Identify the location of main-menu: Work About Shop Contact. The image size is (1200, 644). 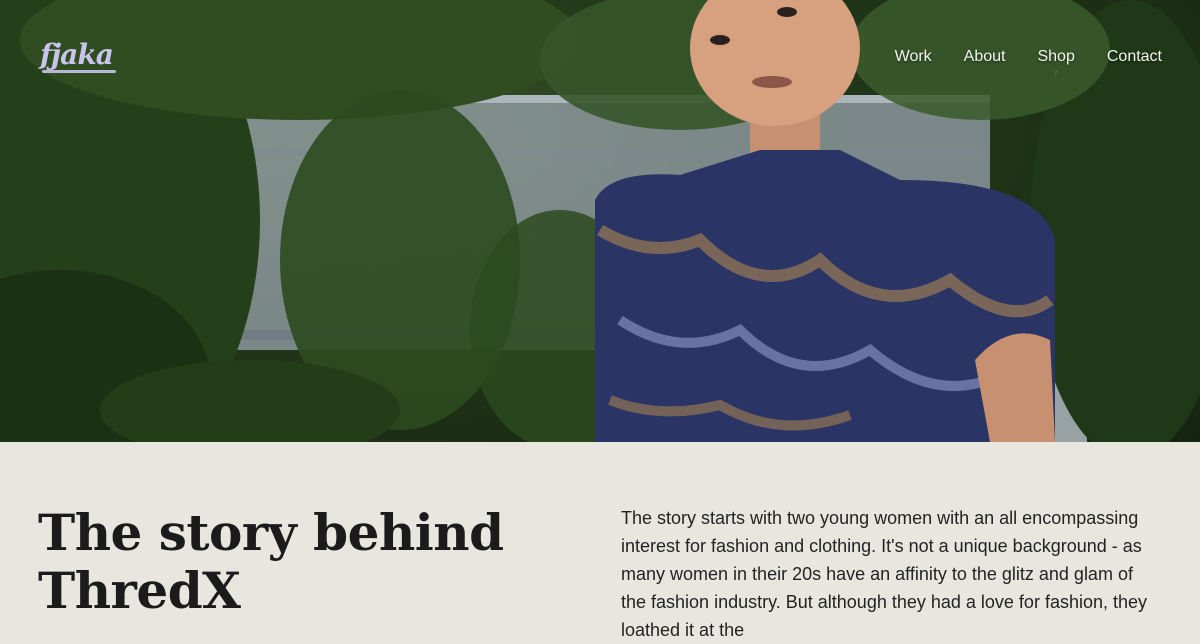
(1028, 57).